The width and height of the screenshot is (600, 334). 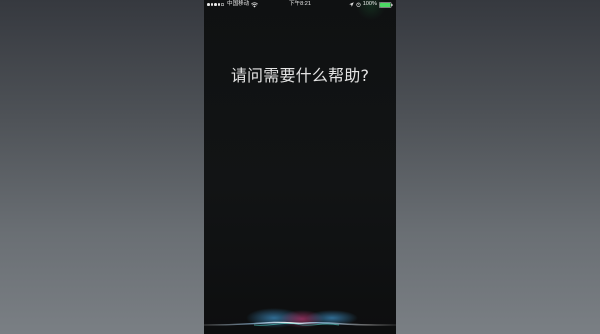 What do you see at coordinates (300, 75) in the screenshot?
I see `siri-prompt: 请问需要什么帮助?` at bounding box center [300, 75].